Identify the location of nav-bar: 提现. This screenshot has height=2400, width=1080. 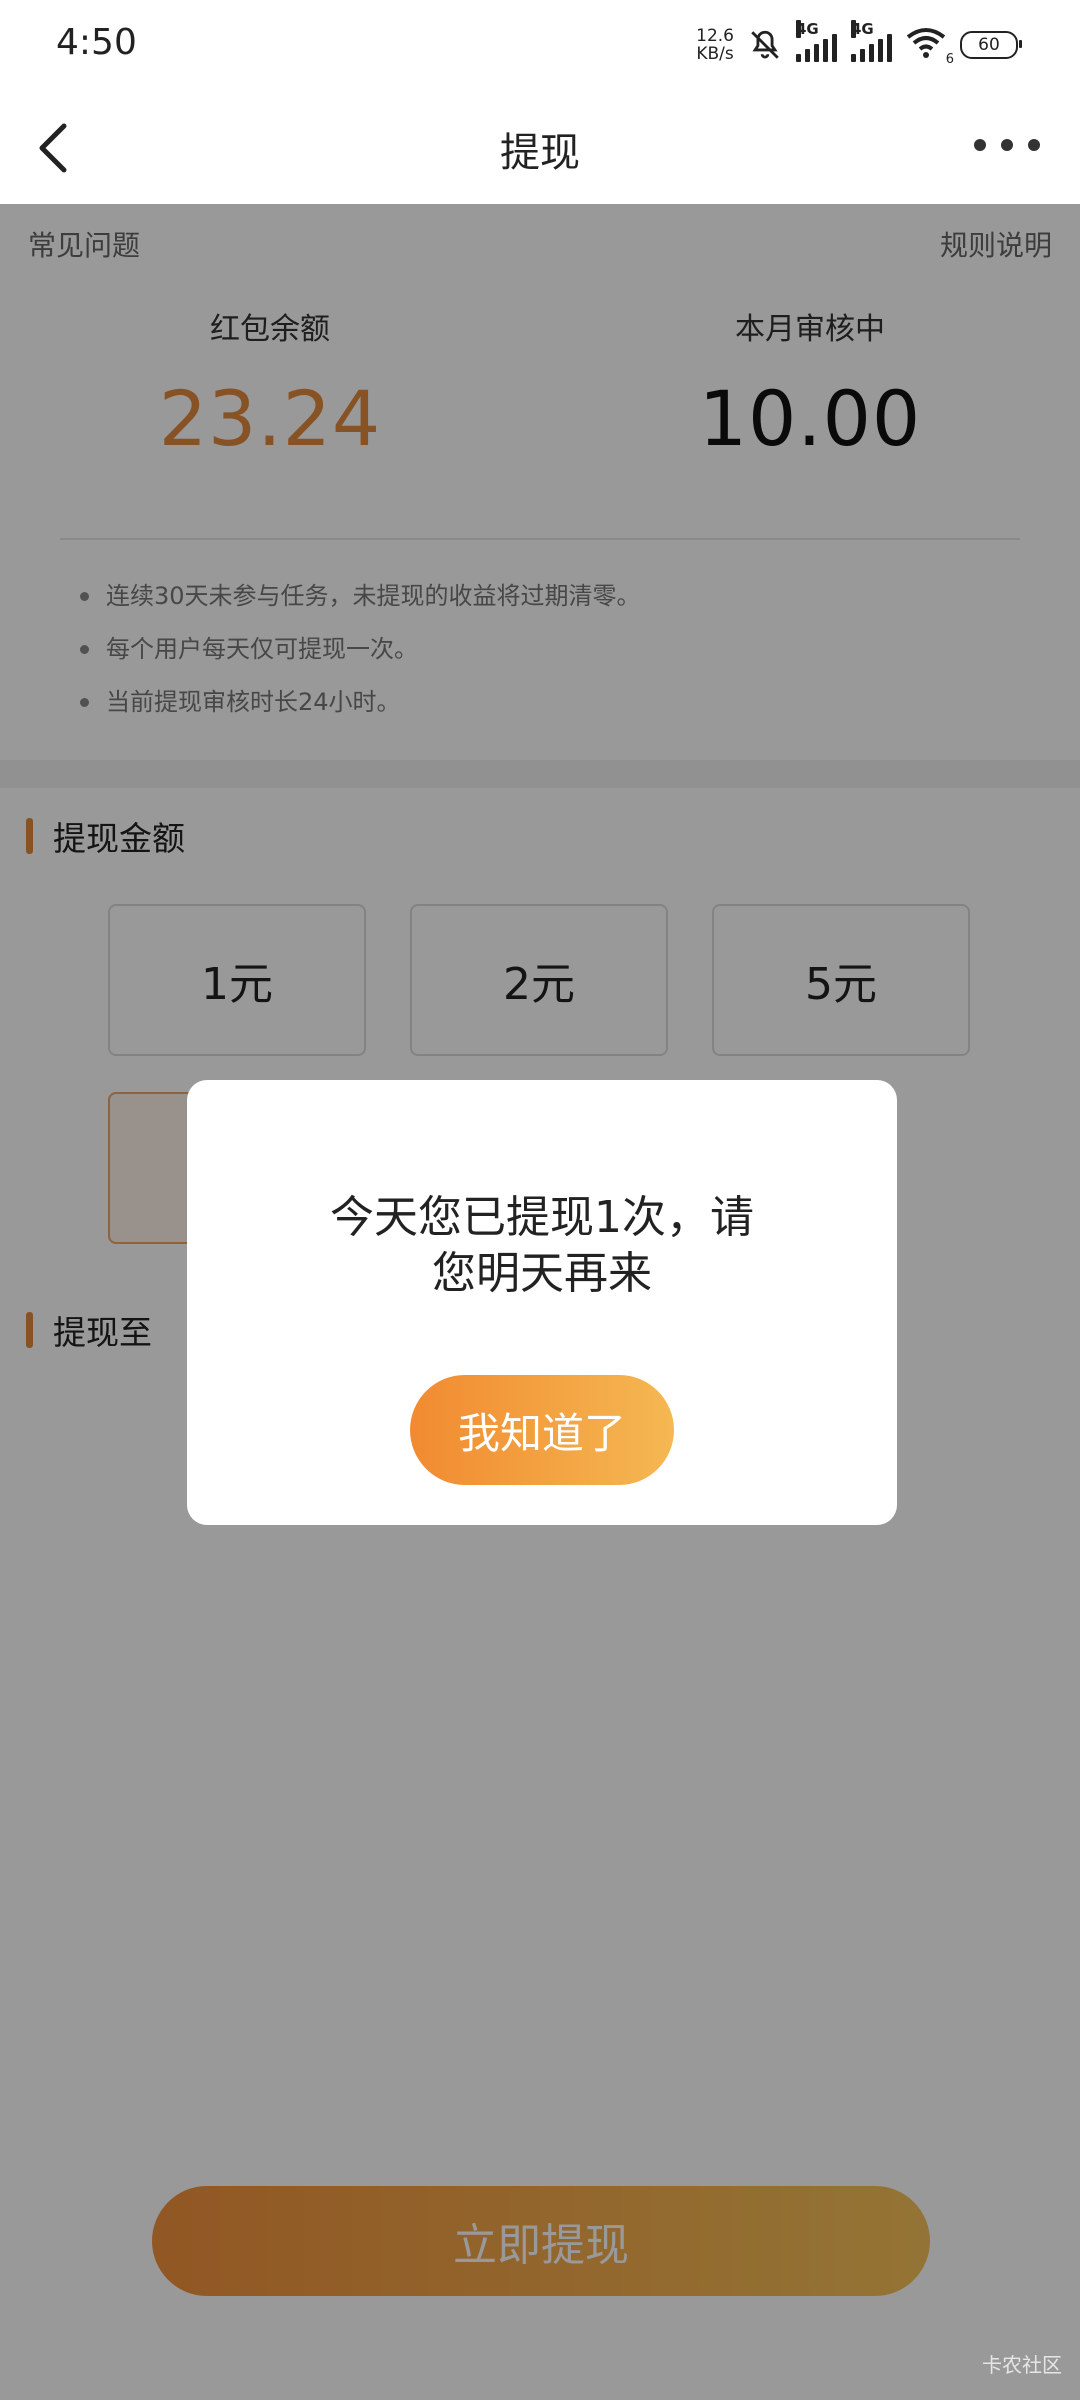
(540, 147).